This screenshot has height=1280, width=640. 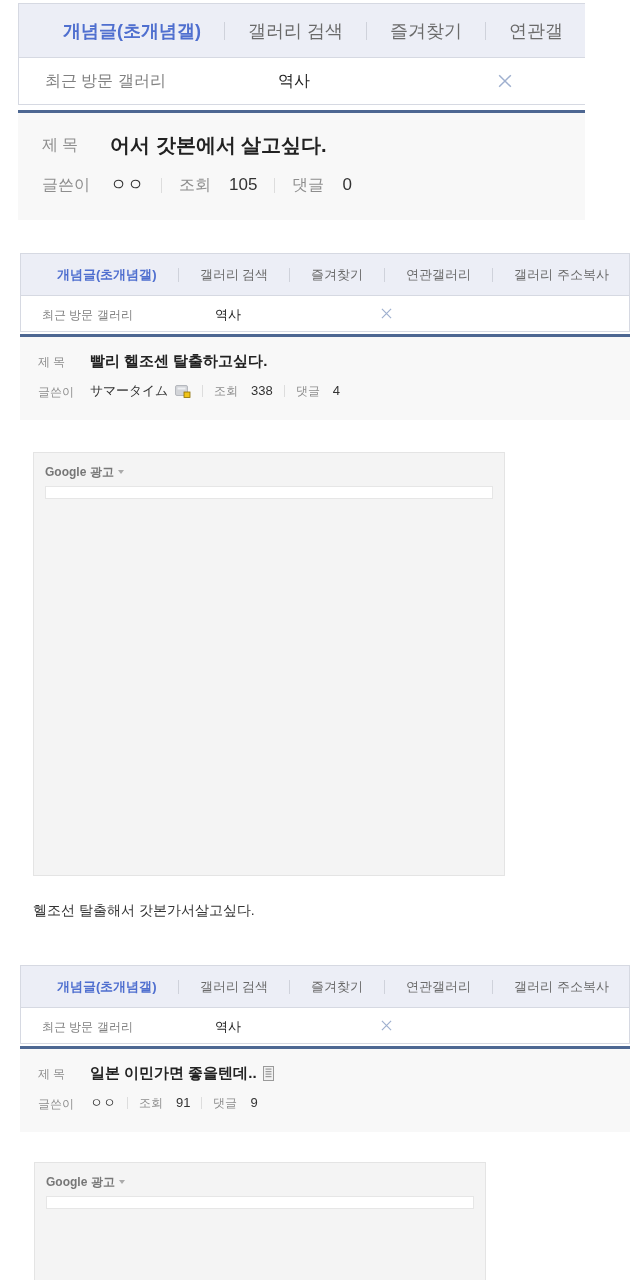 What do you see at coordinates (179, 360) in the screenshot?
I see `post-title: 빨리 헬조센 탈출하고싶다.` at bounding box center [179, 360].